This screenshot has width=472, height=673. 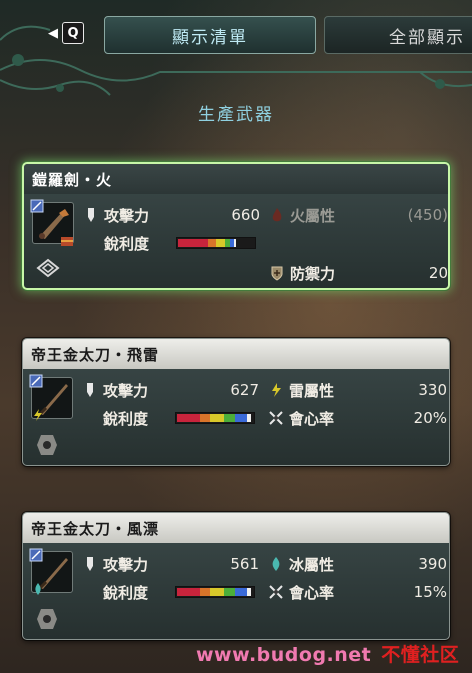 I want to click on watermark: www.budog.net 不懂社区, so click(x=327, y=653).